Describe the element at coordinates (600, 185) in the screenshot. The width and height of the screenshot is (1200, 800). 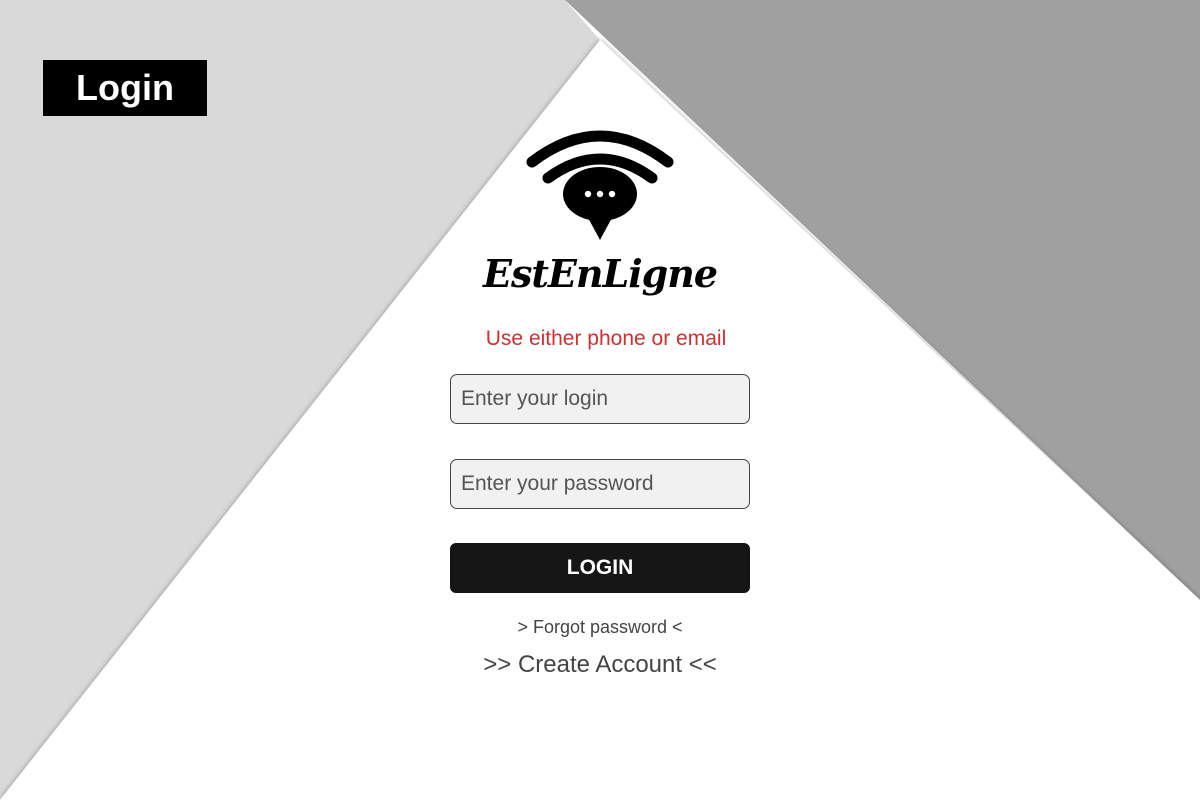
I see `wifi-chat-bubble-icon` at that location.